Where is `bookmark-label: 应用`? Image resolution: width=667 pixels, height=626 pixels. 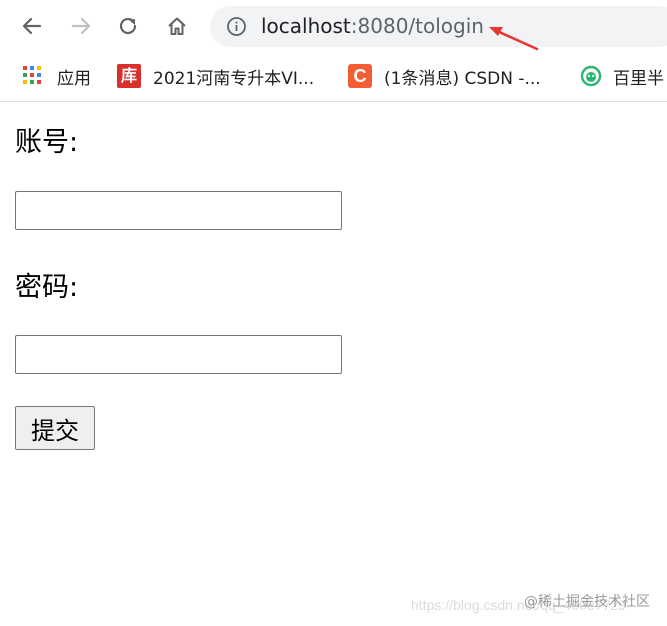
bookmark-label: 应用 is located at coordinates (74, 78).